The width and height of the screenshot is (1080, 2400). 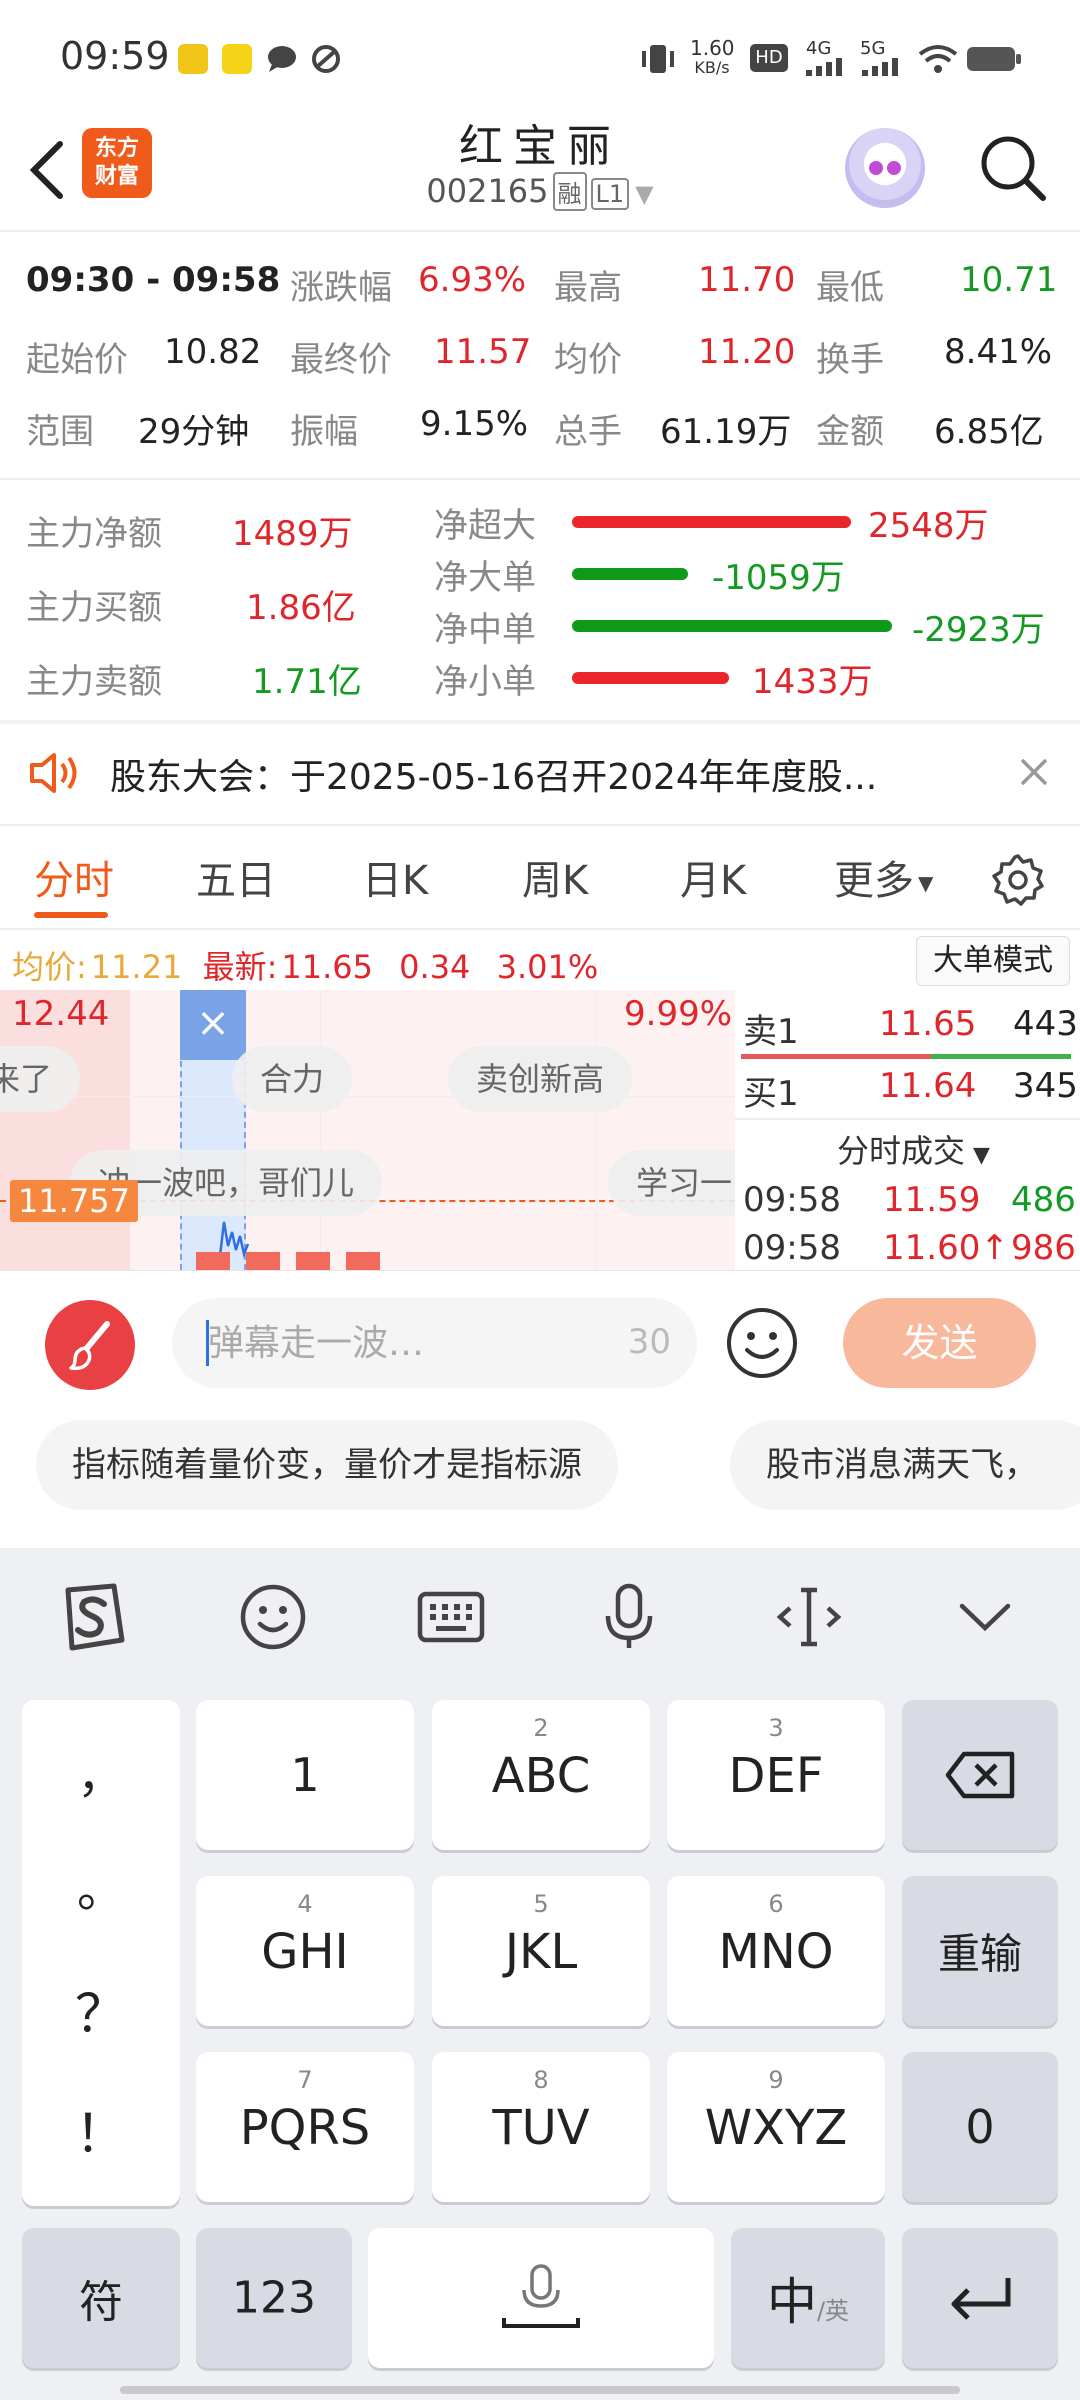 What do you see at coordinates (883, 877) in the screenshot?
I see `tab-more: 更多 ▼` at bounding box center [883, 877].